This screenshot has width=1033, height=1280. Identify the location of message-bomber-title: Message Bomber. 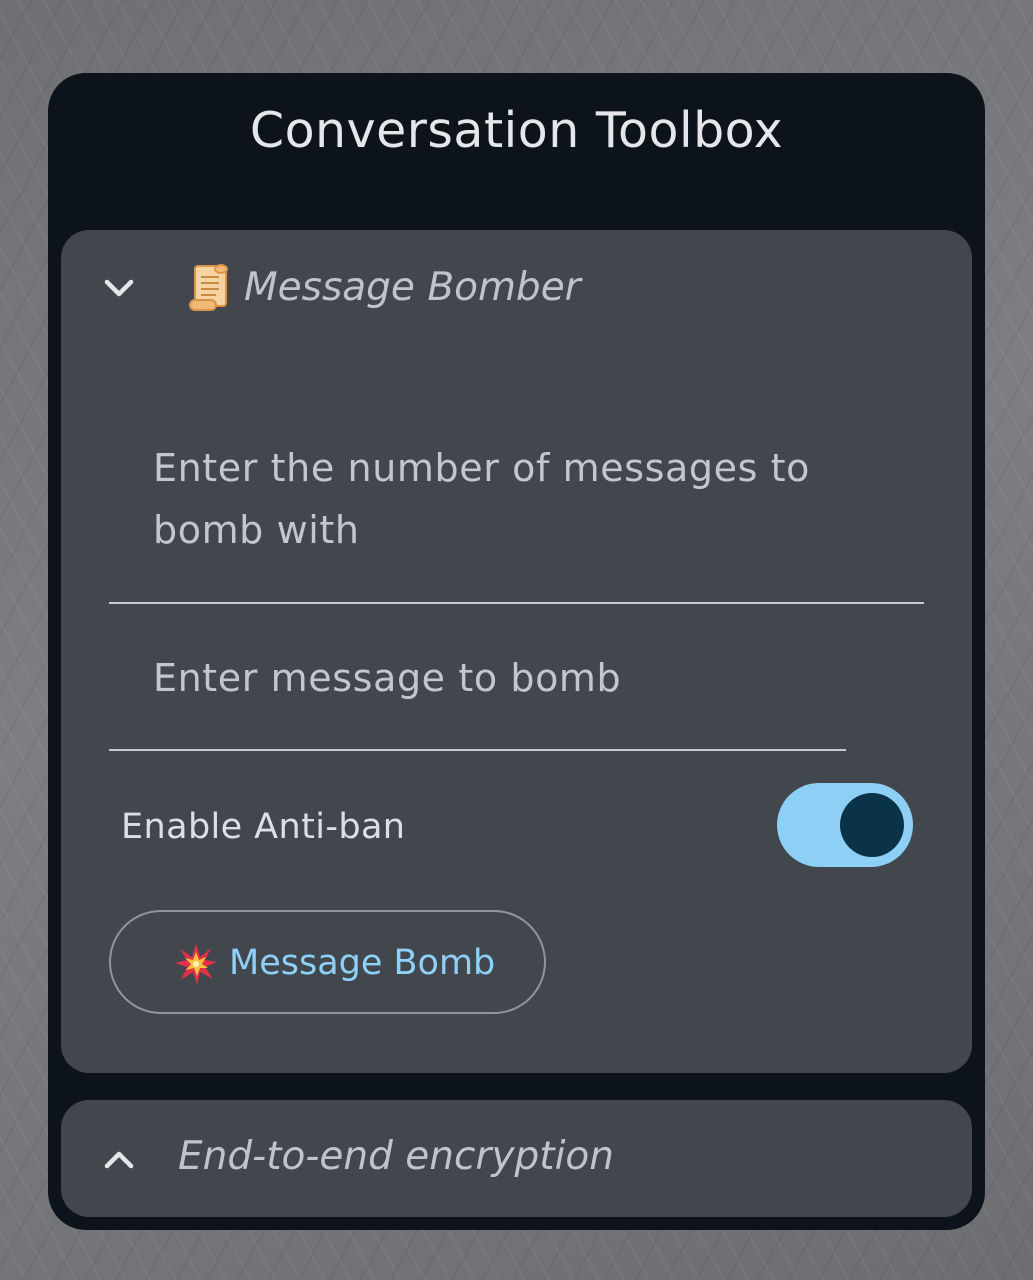
(412, 288).